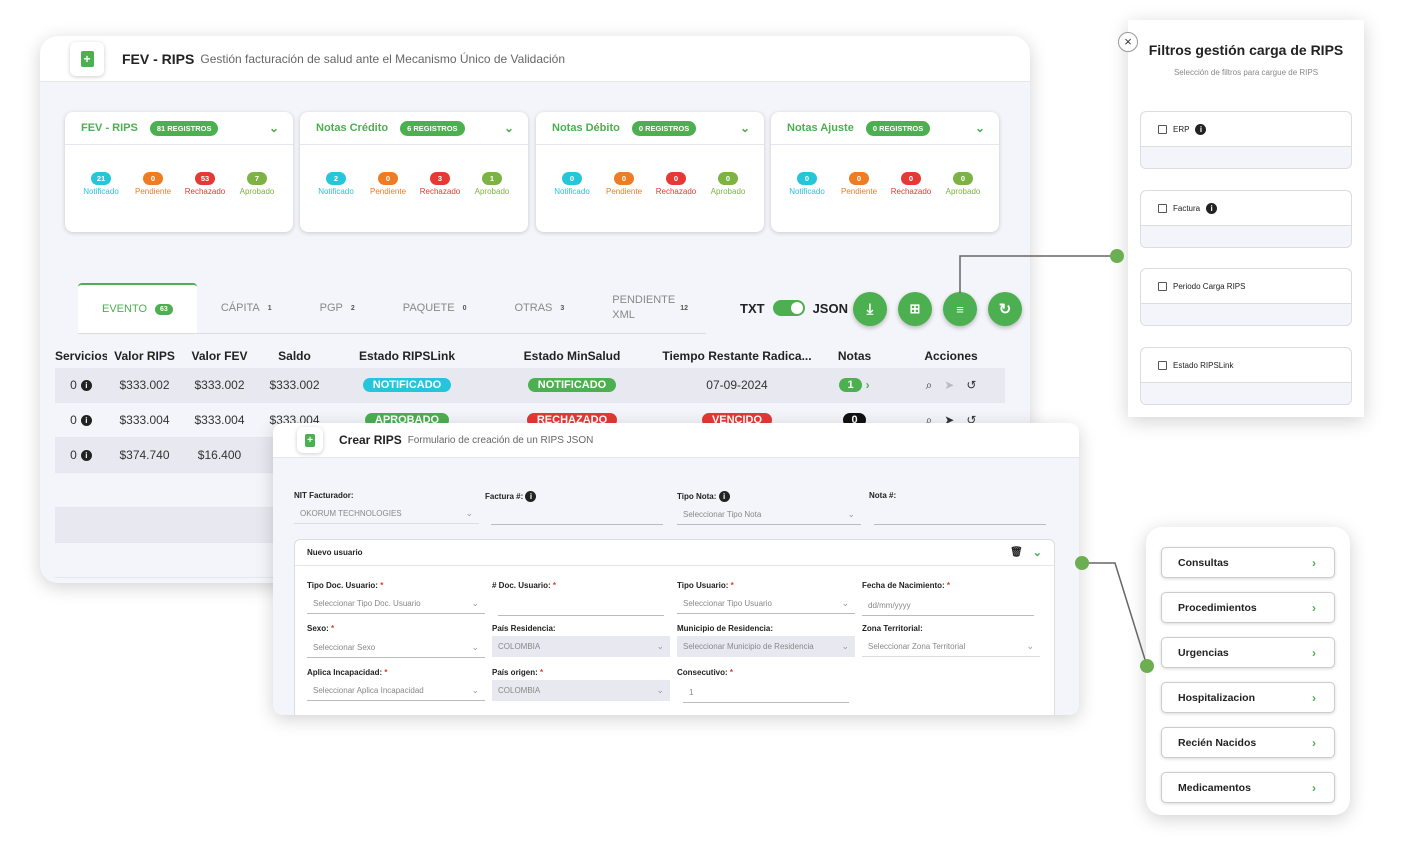 The height and width of the screenshot is (843, 1404). Describe the element at coordinates (1128, 42) in the screenshot. I see `close-icon: ×` at that location.